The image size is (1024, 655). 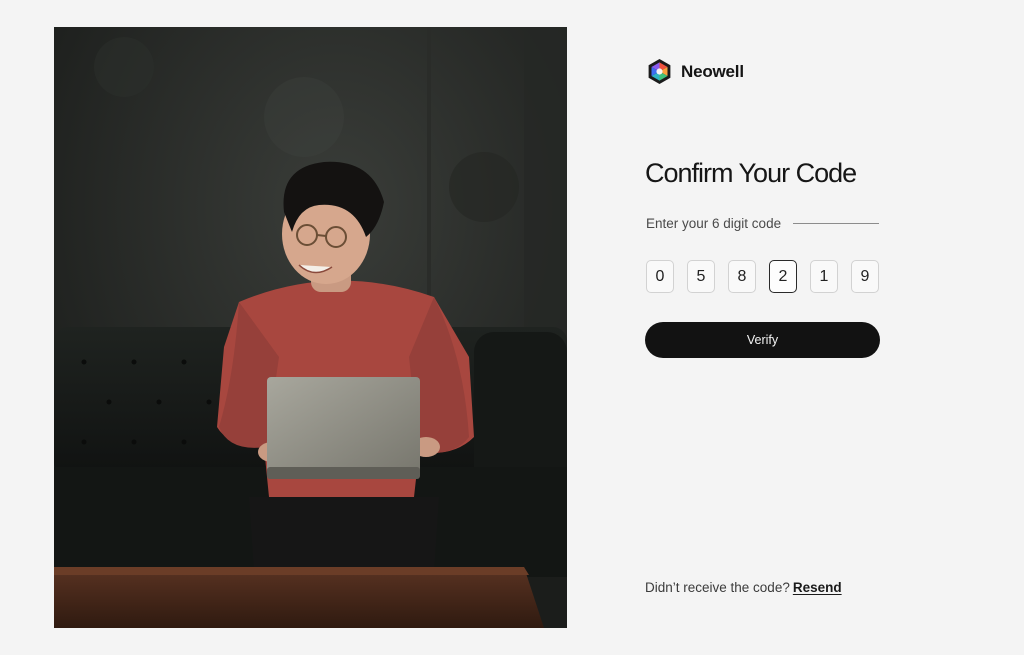 What do you see at coordinates (762, 276) in the screenshot?
I see `code-input-group: 0 5 8 2 1 9` at bounding box center [762, 276].